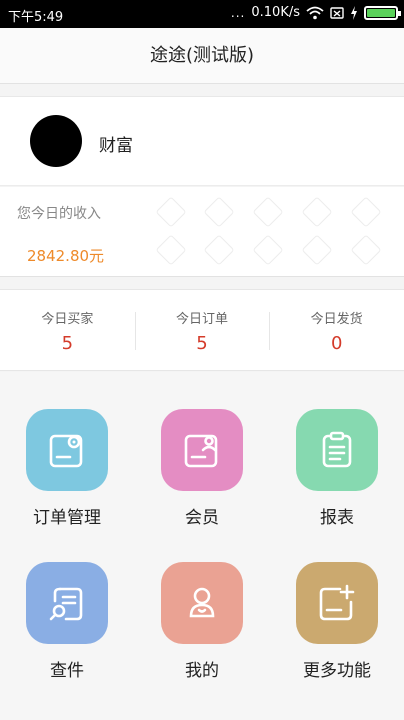  I want to click on status-right: ... 0.10K/s, so click(315, 12).